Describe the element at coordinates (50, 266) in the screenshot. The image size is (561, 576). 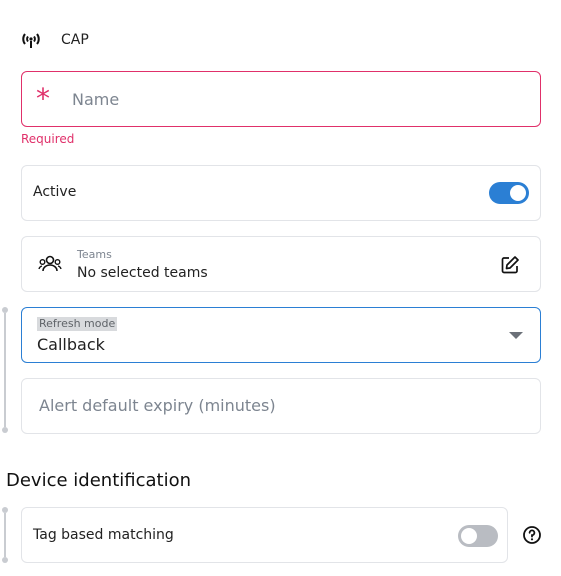
I see `people-icon` at that location.